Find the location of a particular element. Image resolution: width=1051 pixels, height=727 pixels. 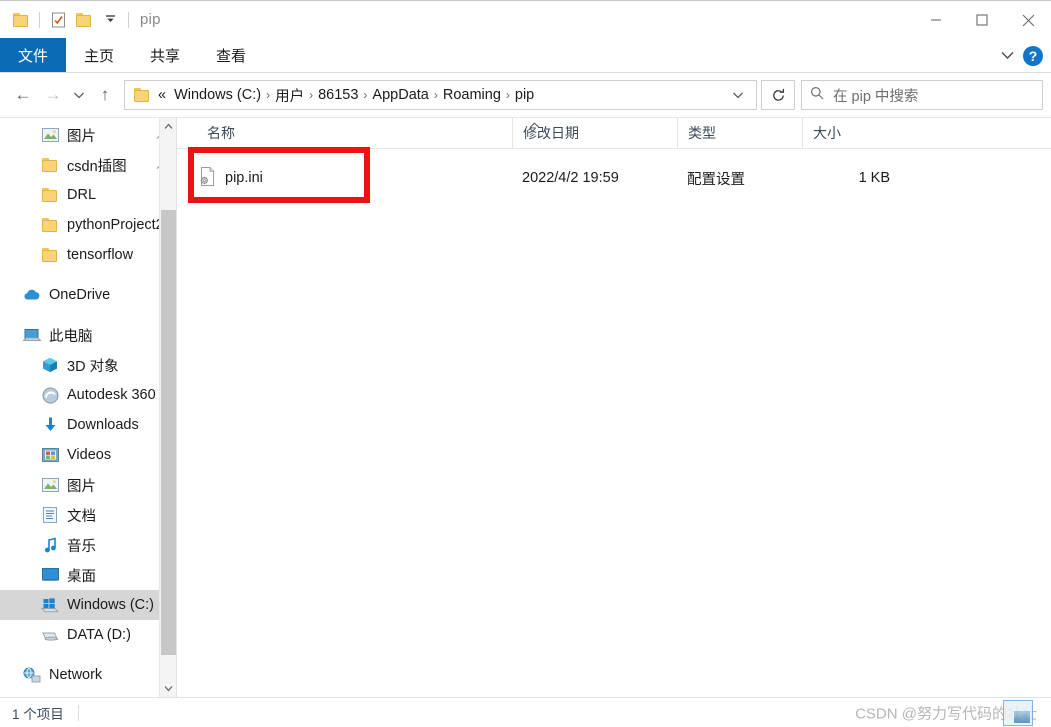

file-date-cell: 2022/4/2 19:59 is located at coordinates (570, 178).